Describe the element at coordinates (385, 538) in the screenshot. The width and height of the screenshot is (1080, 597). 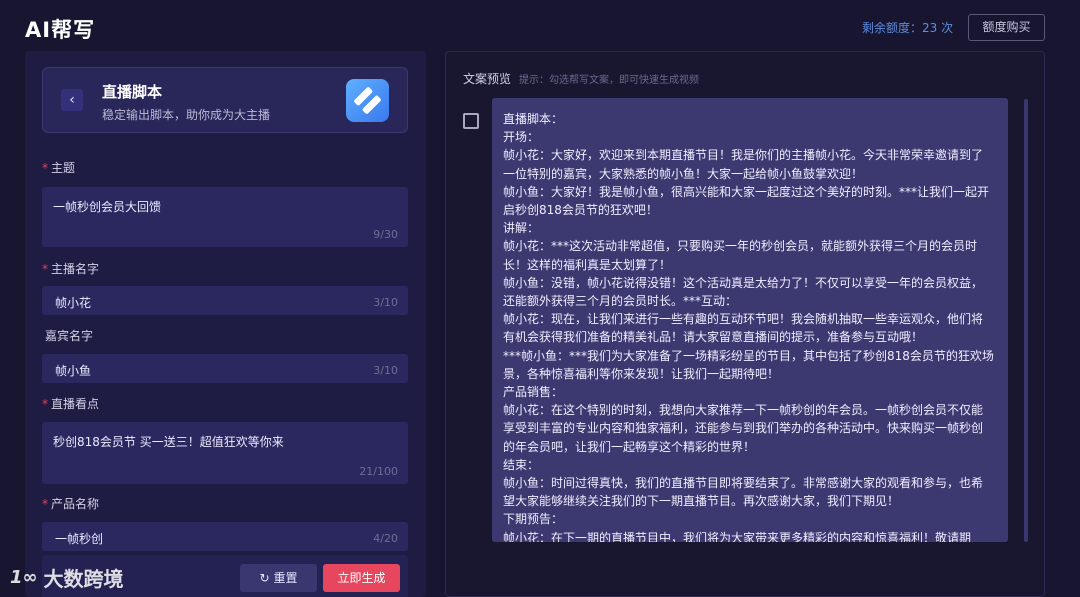
I see `product-name-counter: 4/20` at that location.